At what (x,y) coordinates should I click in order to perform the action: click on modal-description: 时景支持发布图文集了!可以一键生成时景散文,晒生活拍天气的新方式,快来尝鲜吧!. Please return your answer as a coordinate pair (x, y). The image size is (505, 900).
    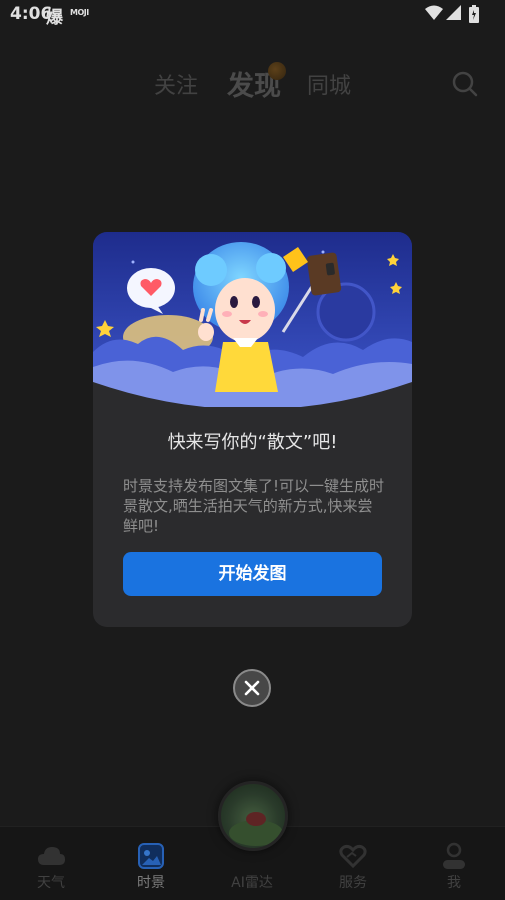
    Looking at the image, I should click on (254, 506).